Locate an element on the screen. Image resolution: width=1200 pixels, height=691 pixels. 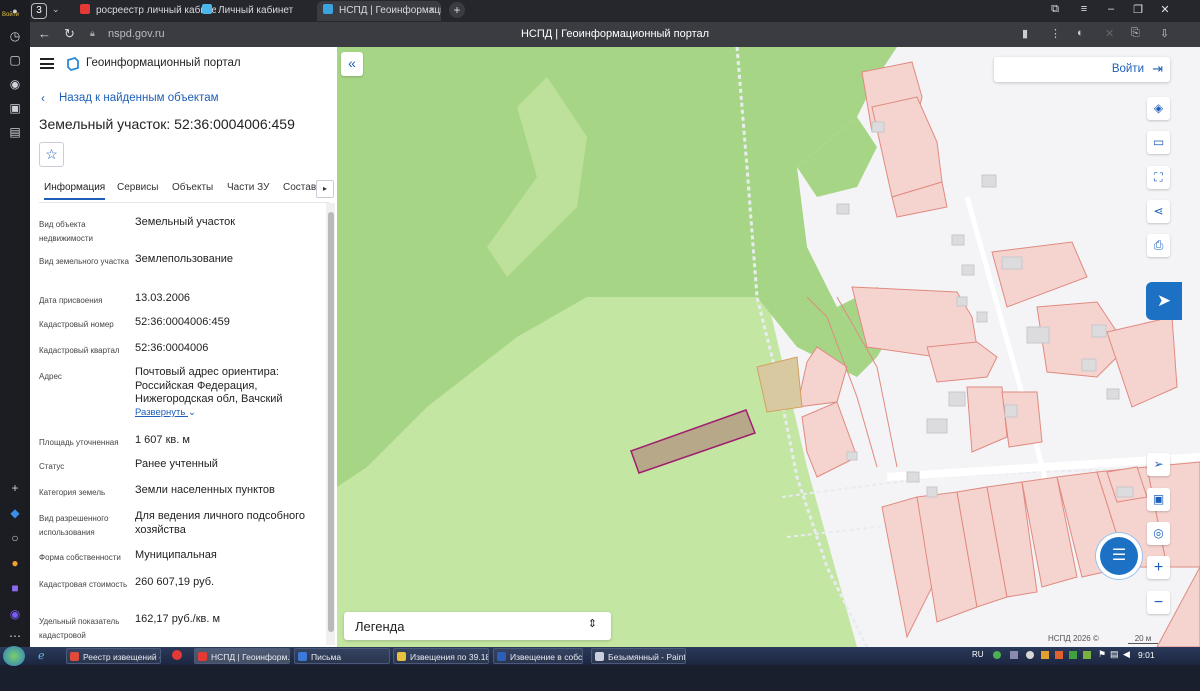
print-icon: ⎙ is located at coordinates (1158, 245).